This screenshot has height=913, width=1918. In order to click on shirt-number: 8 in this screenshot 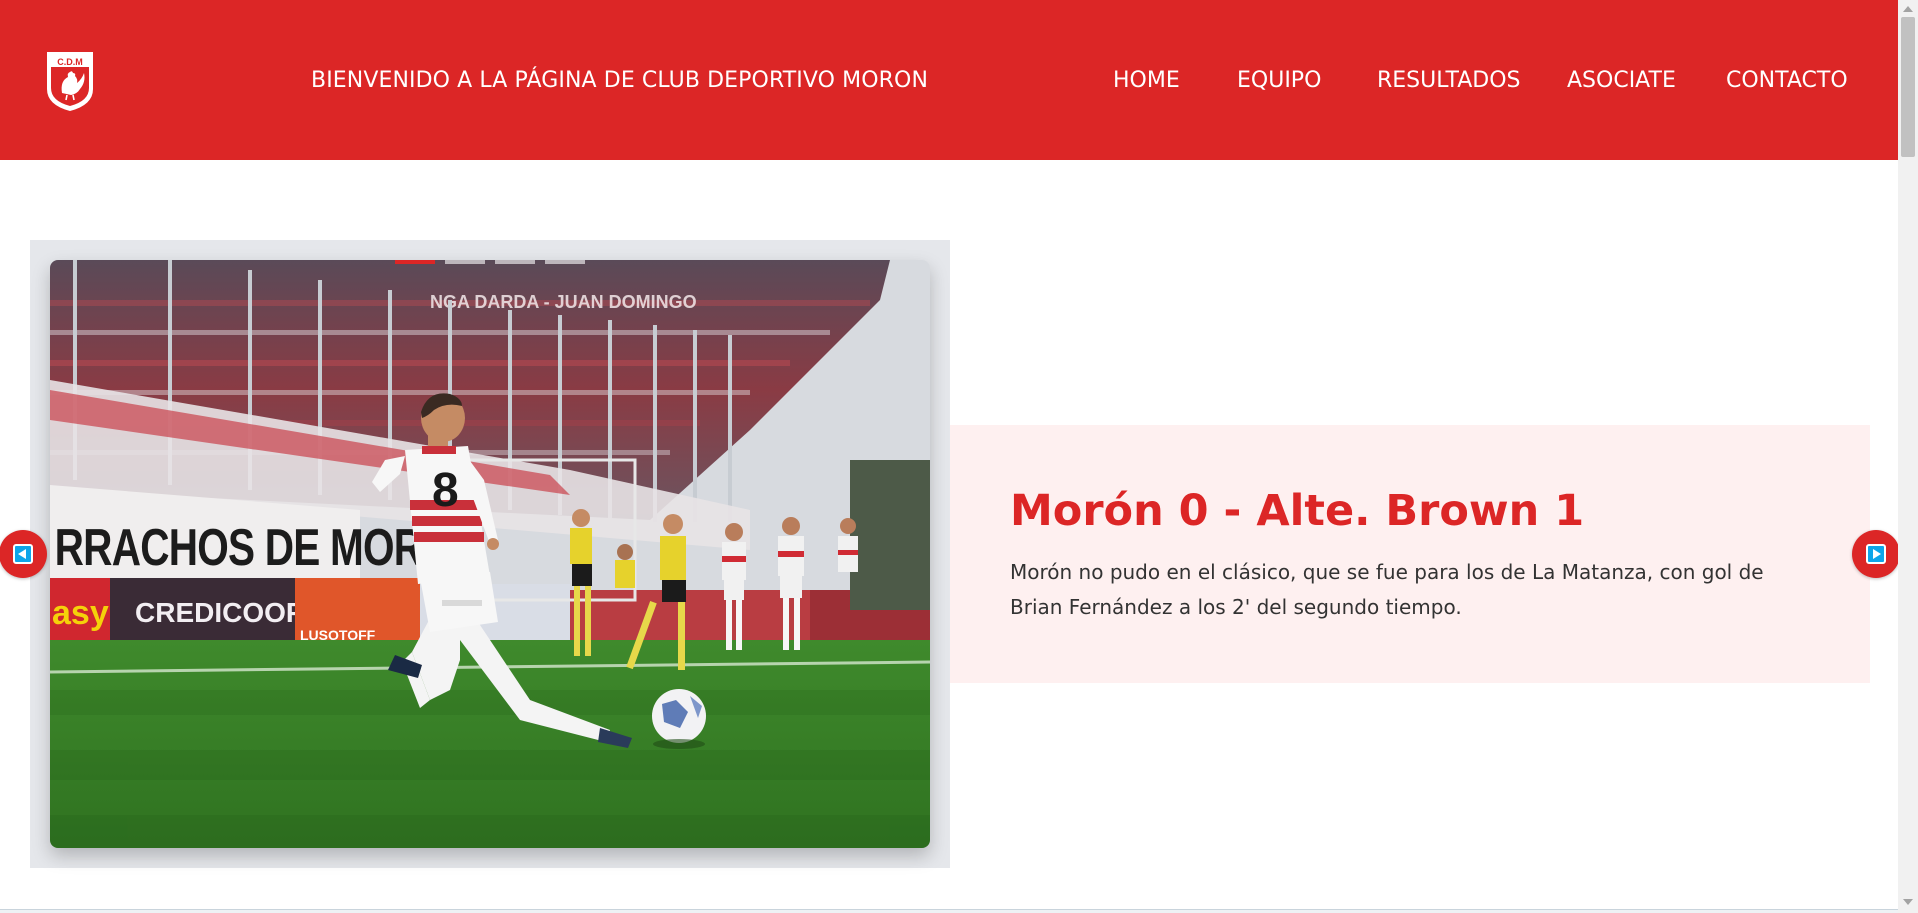, I will do `click(445, 490)`.